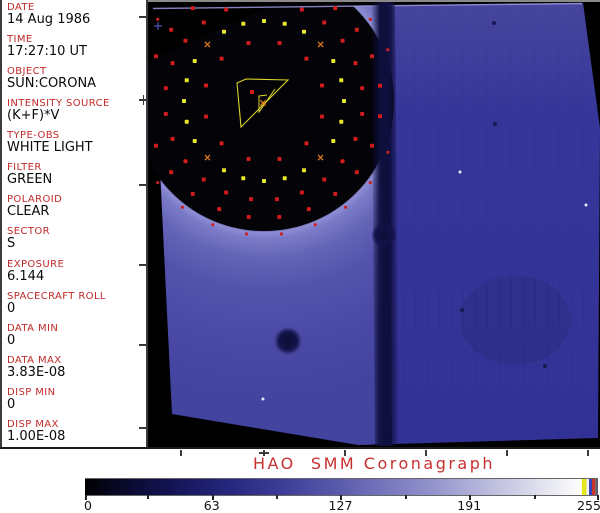  I want to click on metadata-field-time: TIME 17:27:10 UT, so click(77, 46).